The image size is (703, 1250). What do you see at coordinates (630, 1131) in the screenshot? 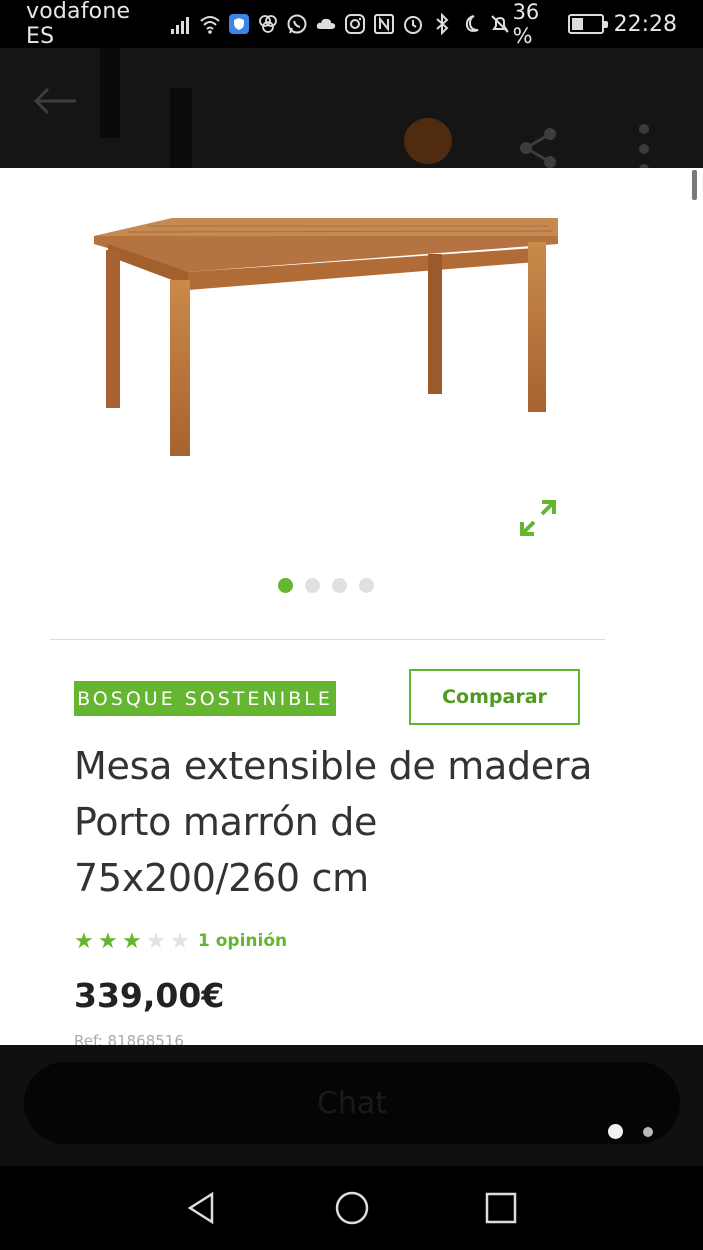
I see `page-indicator` at bounding box center [630, 1131].